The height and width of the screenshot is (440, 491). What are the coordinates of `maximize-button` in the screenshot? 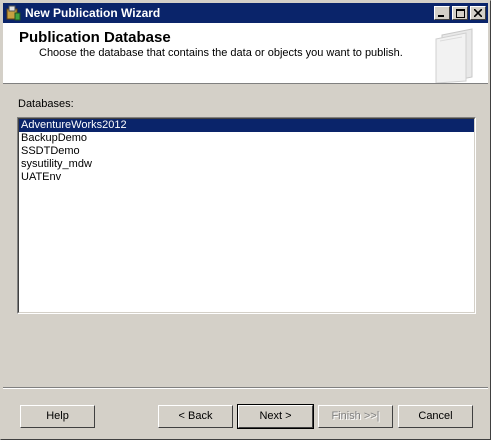 It's located at (460, 13).